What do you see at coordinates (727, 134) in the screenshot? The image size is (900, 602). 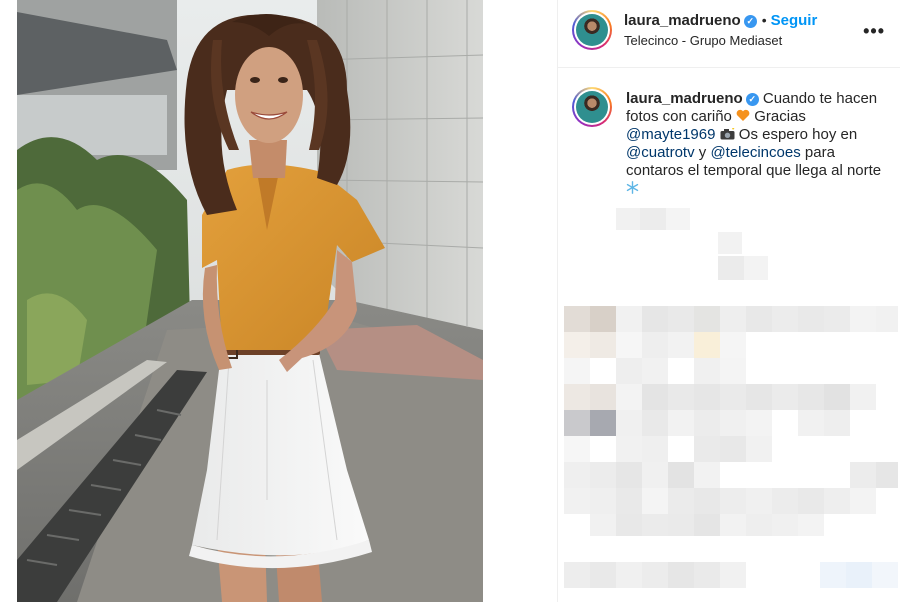 I see `camera-flash-emoji` at bounding box center [727, 134].